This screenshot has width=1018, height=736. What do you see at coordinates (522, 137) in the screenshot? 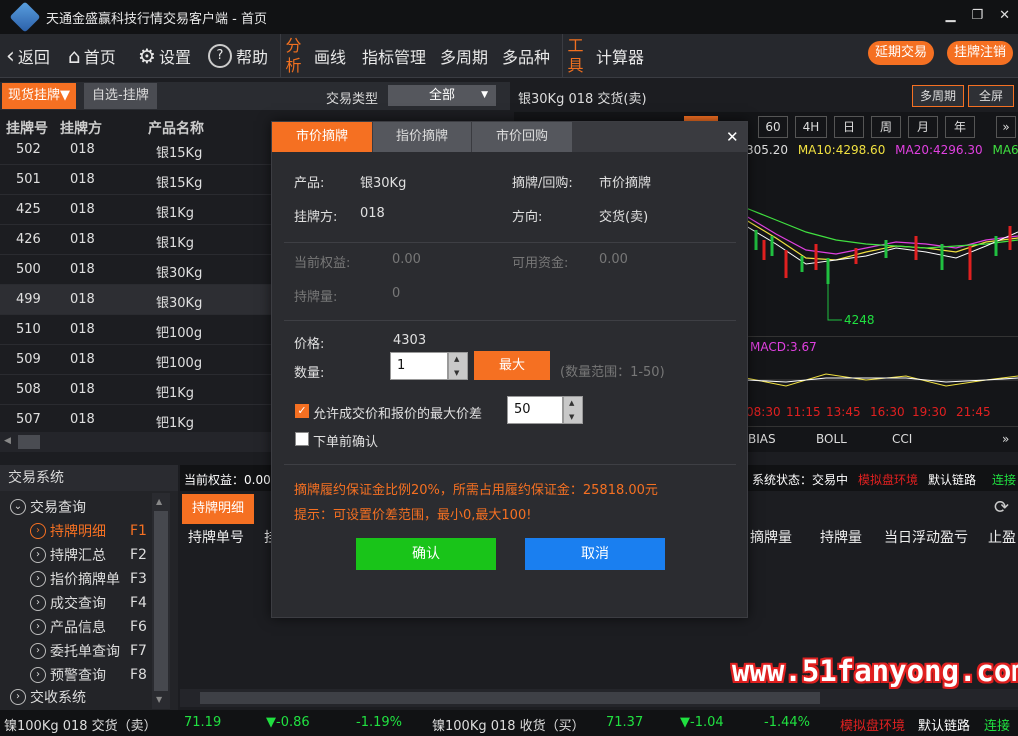
I see `tab-market-buyback: 市价回购` at bounding box center [522, 137].